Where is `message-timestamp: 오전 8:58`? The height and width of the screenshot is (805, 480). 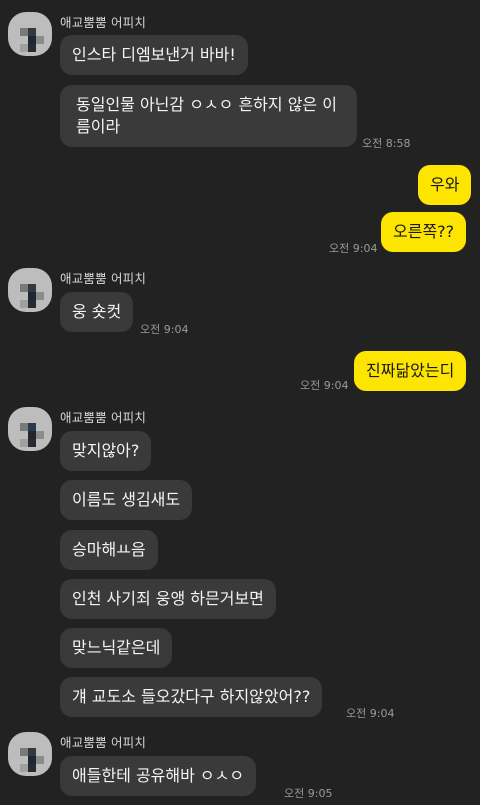 message-timestamp: 오전 8:58 is located at coordinates (386, 143).